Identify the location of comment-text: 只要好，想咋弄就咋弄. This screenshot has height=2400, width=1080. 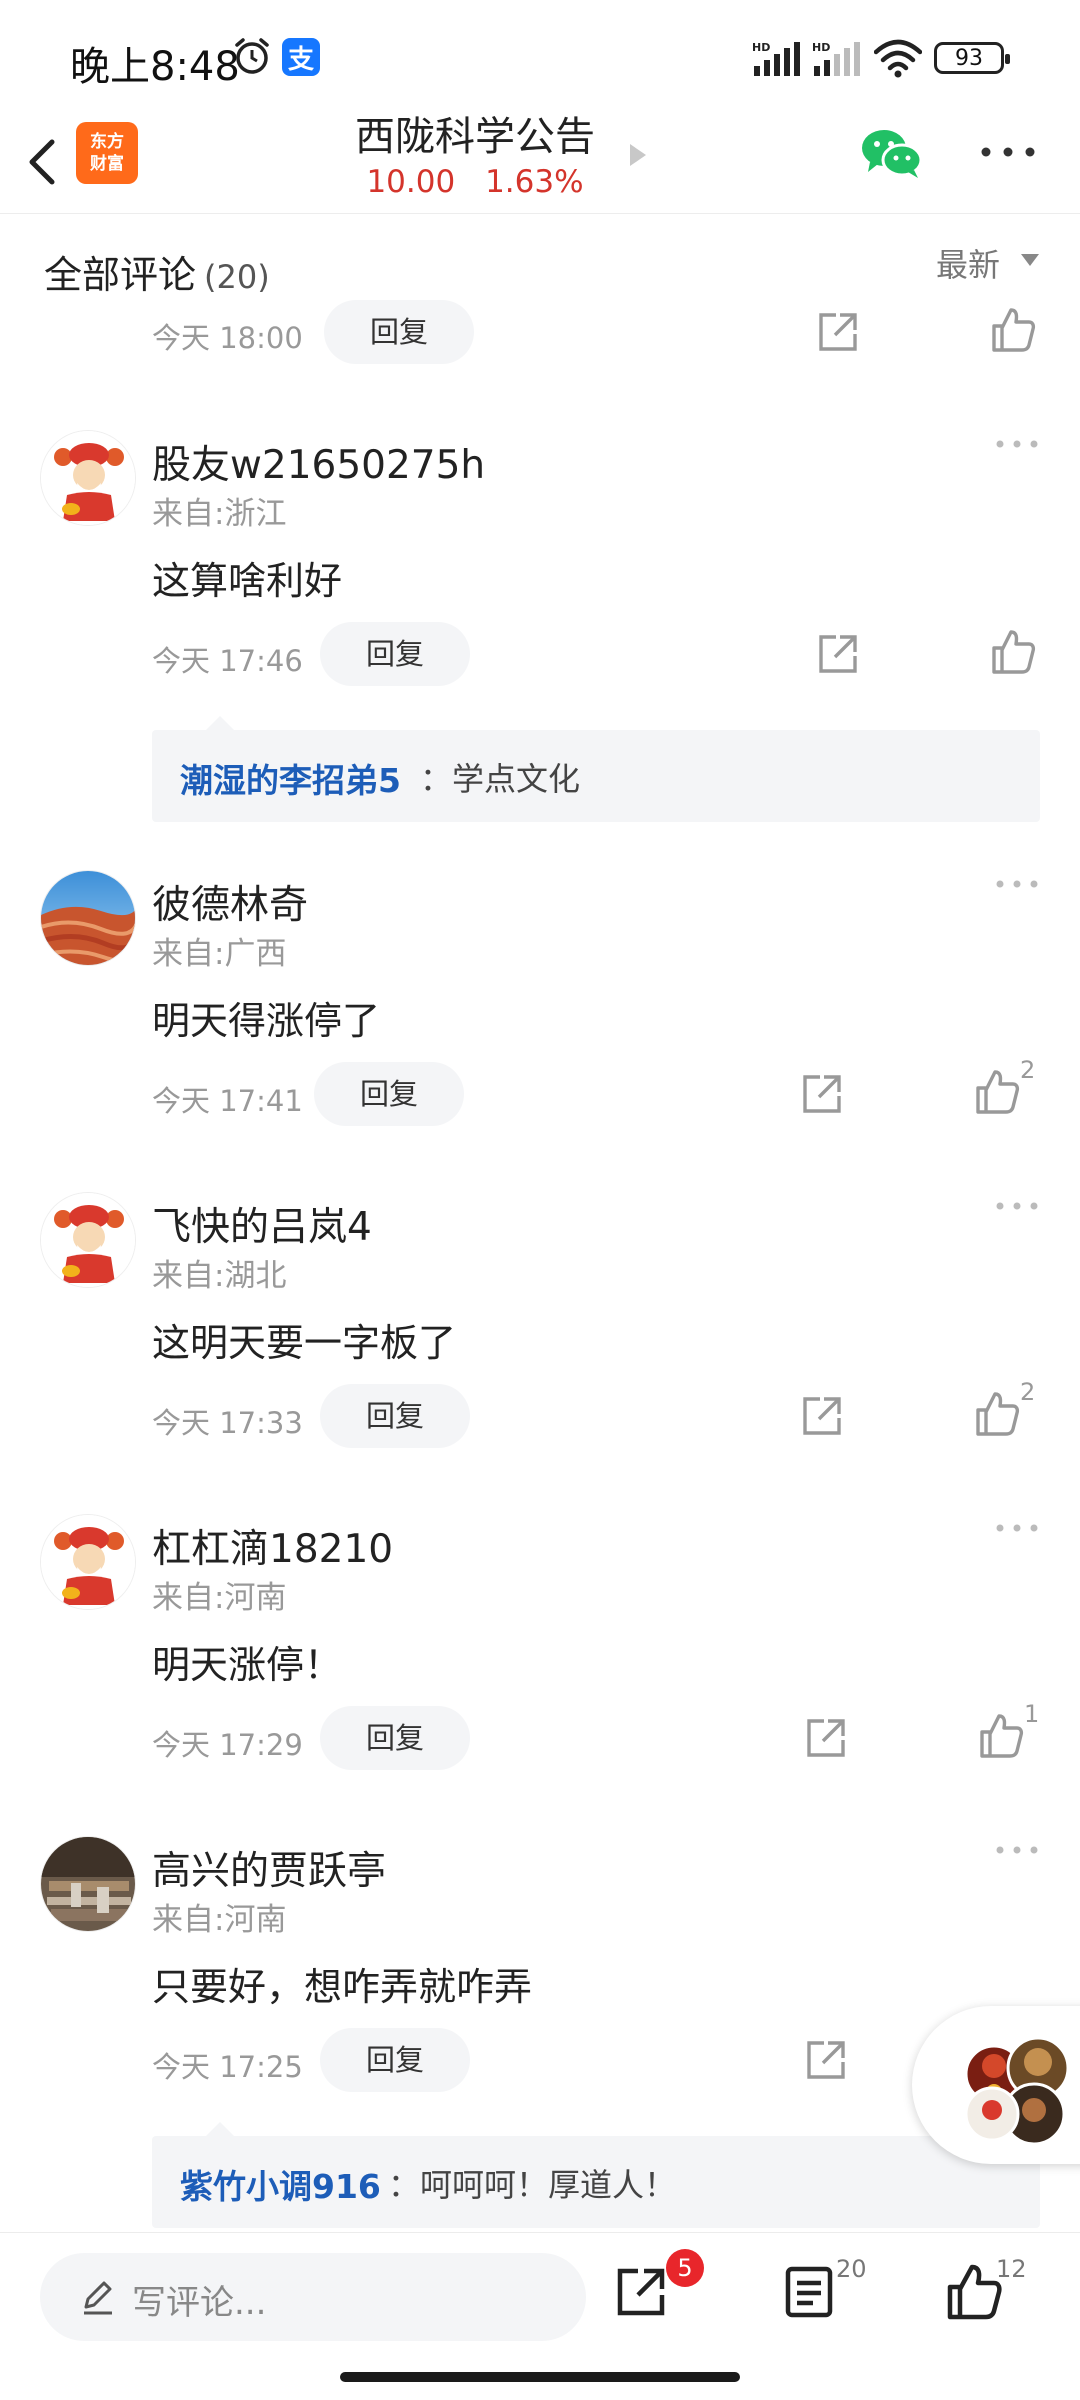
(342, 1983).